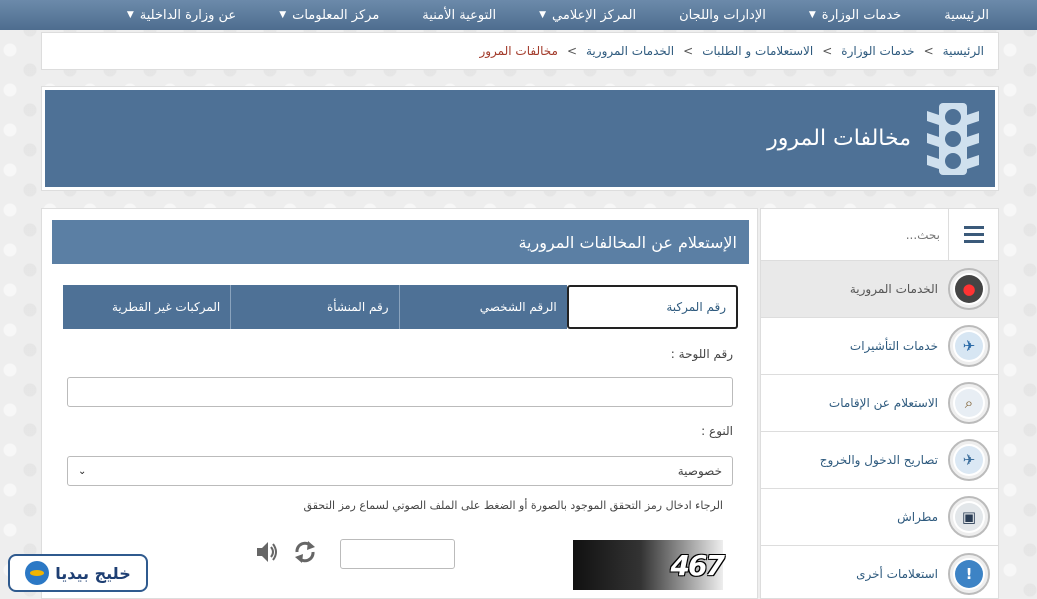 The width and height of the screenshot is (1037, 599). What do you see at coordinates (854, 234) in the screenshot?
I see `search-input` at bounding box center [854, 234].